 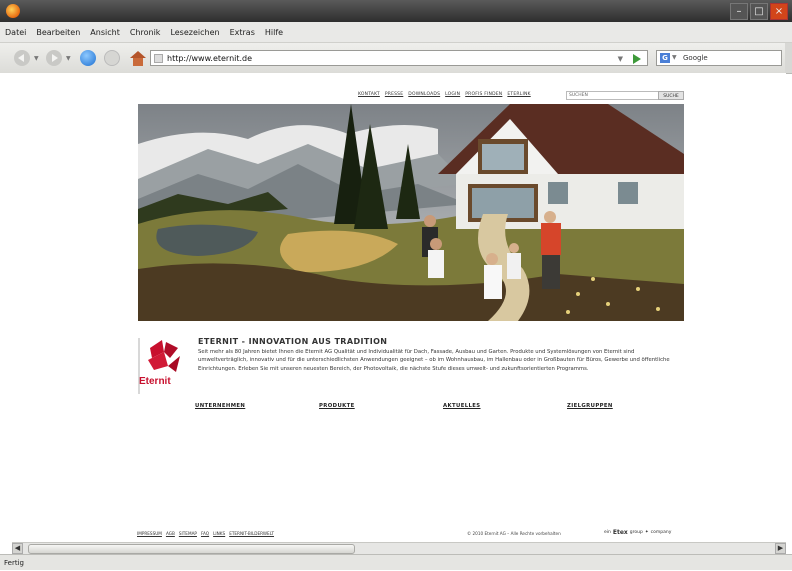 I want to click on site-search-button: SUCHE, so click(x=671, y=95).